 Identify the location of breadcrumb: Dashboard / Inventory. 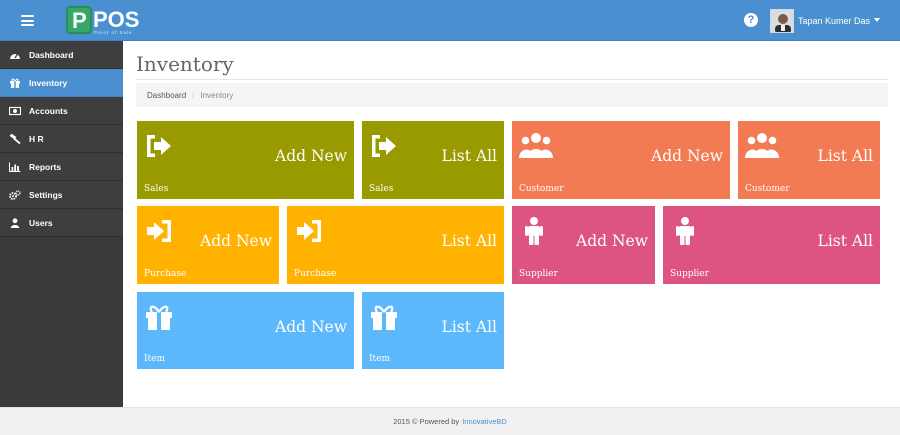
(512, 95).